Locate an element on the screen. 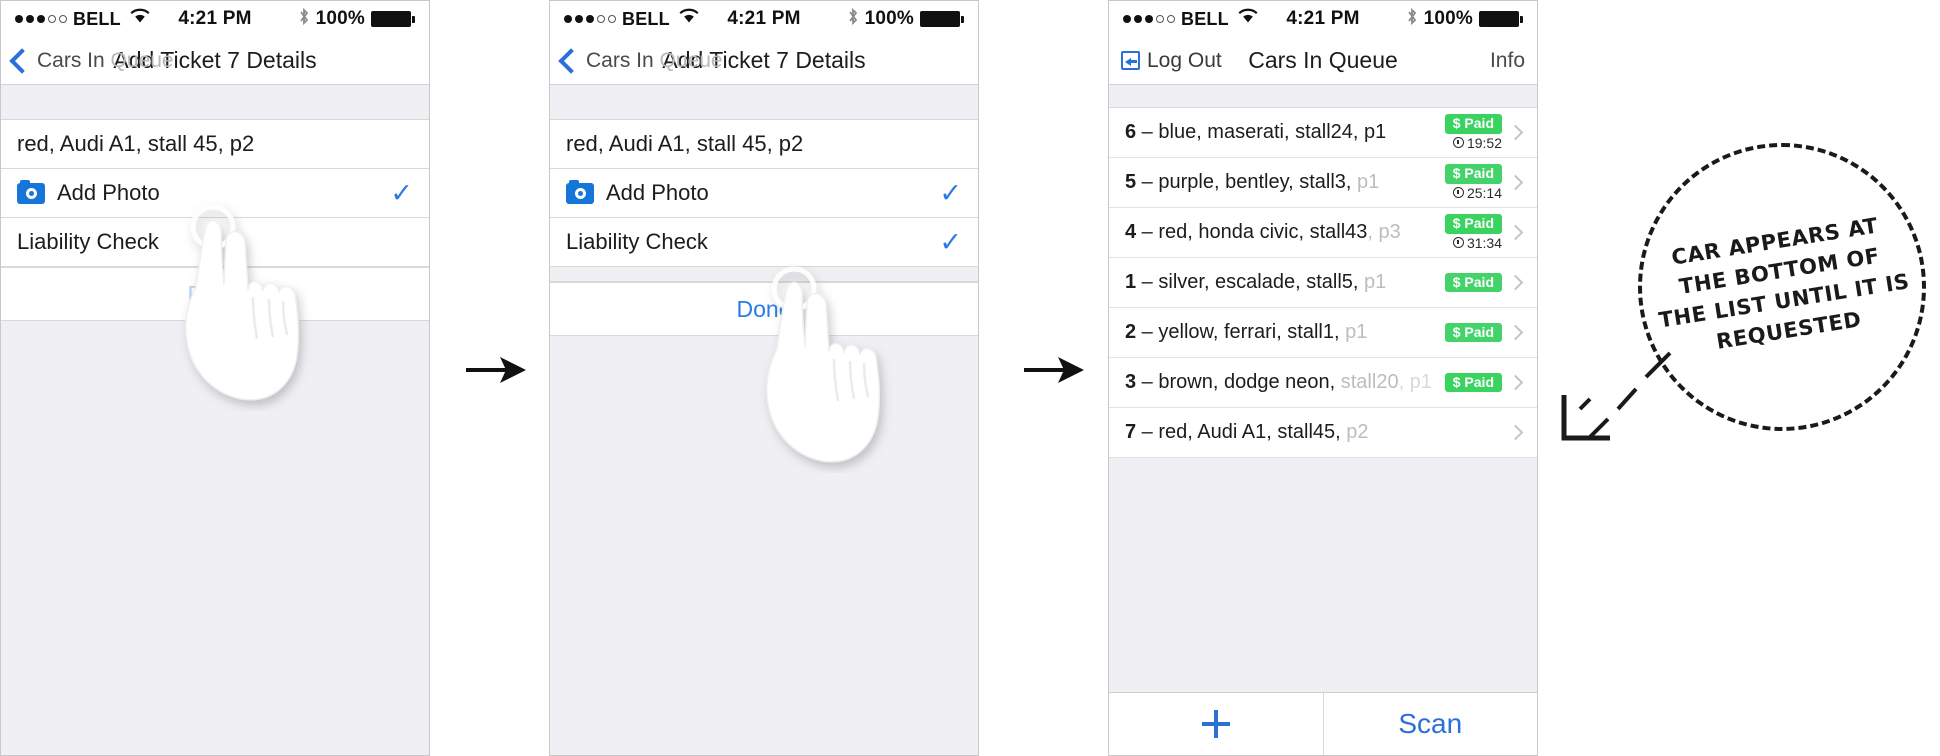  bottom-toolbar: Scan is located at coordinates (1323, 723).